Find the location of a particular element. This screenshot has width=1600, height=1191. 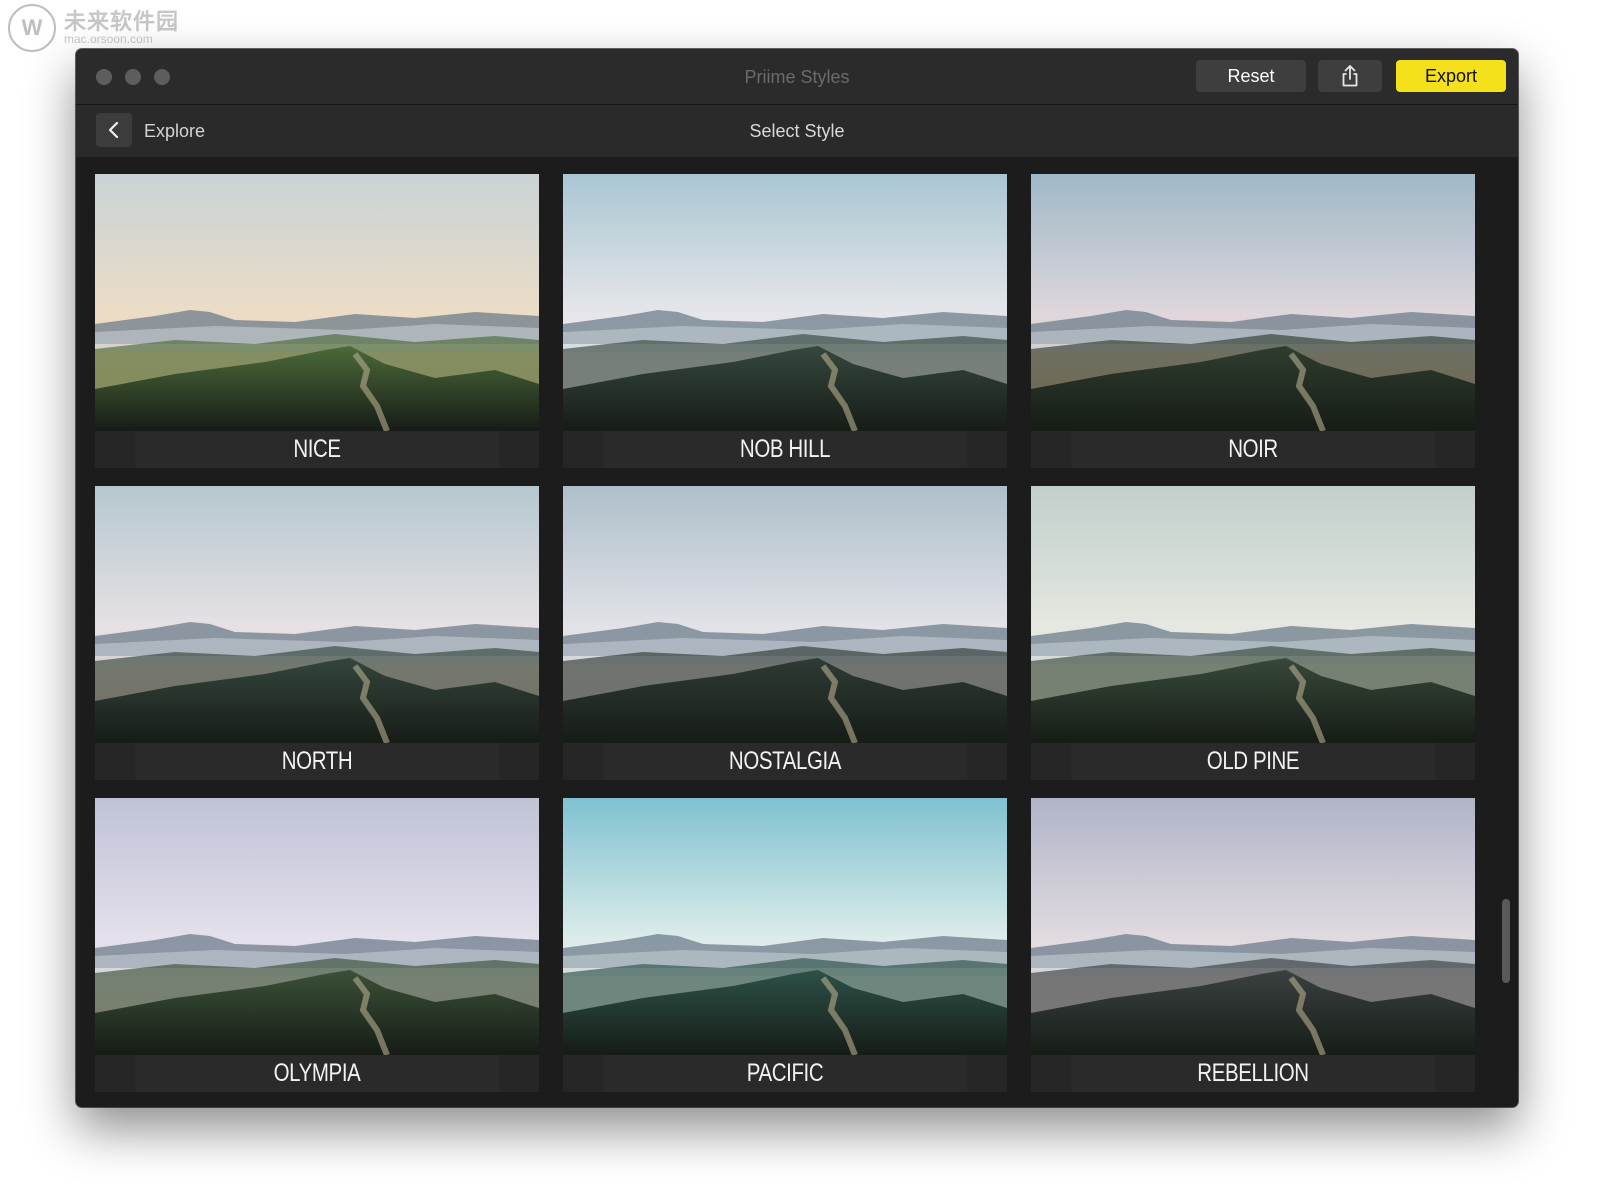

style-name: NORTH is located at coordinates (317, 761).